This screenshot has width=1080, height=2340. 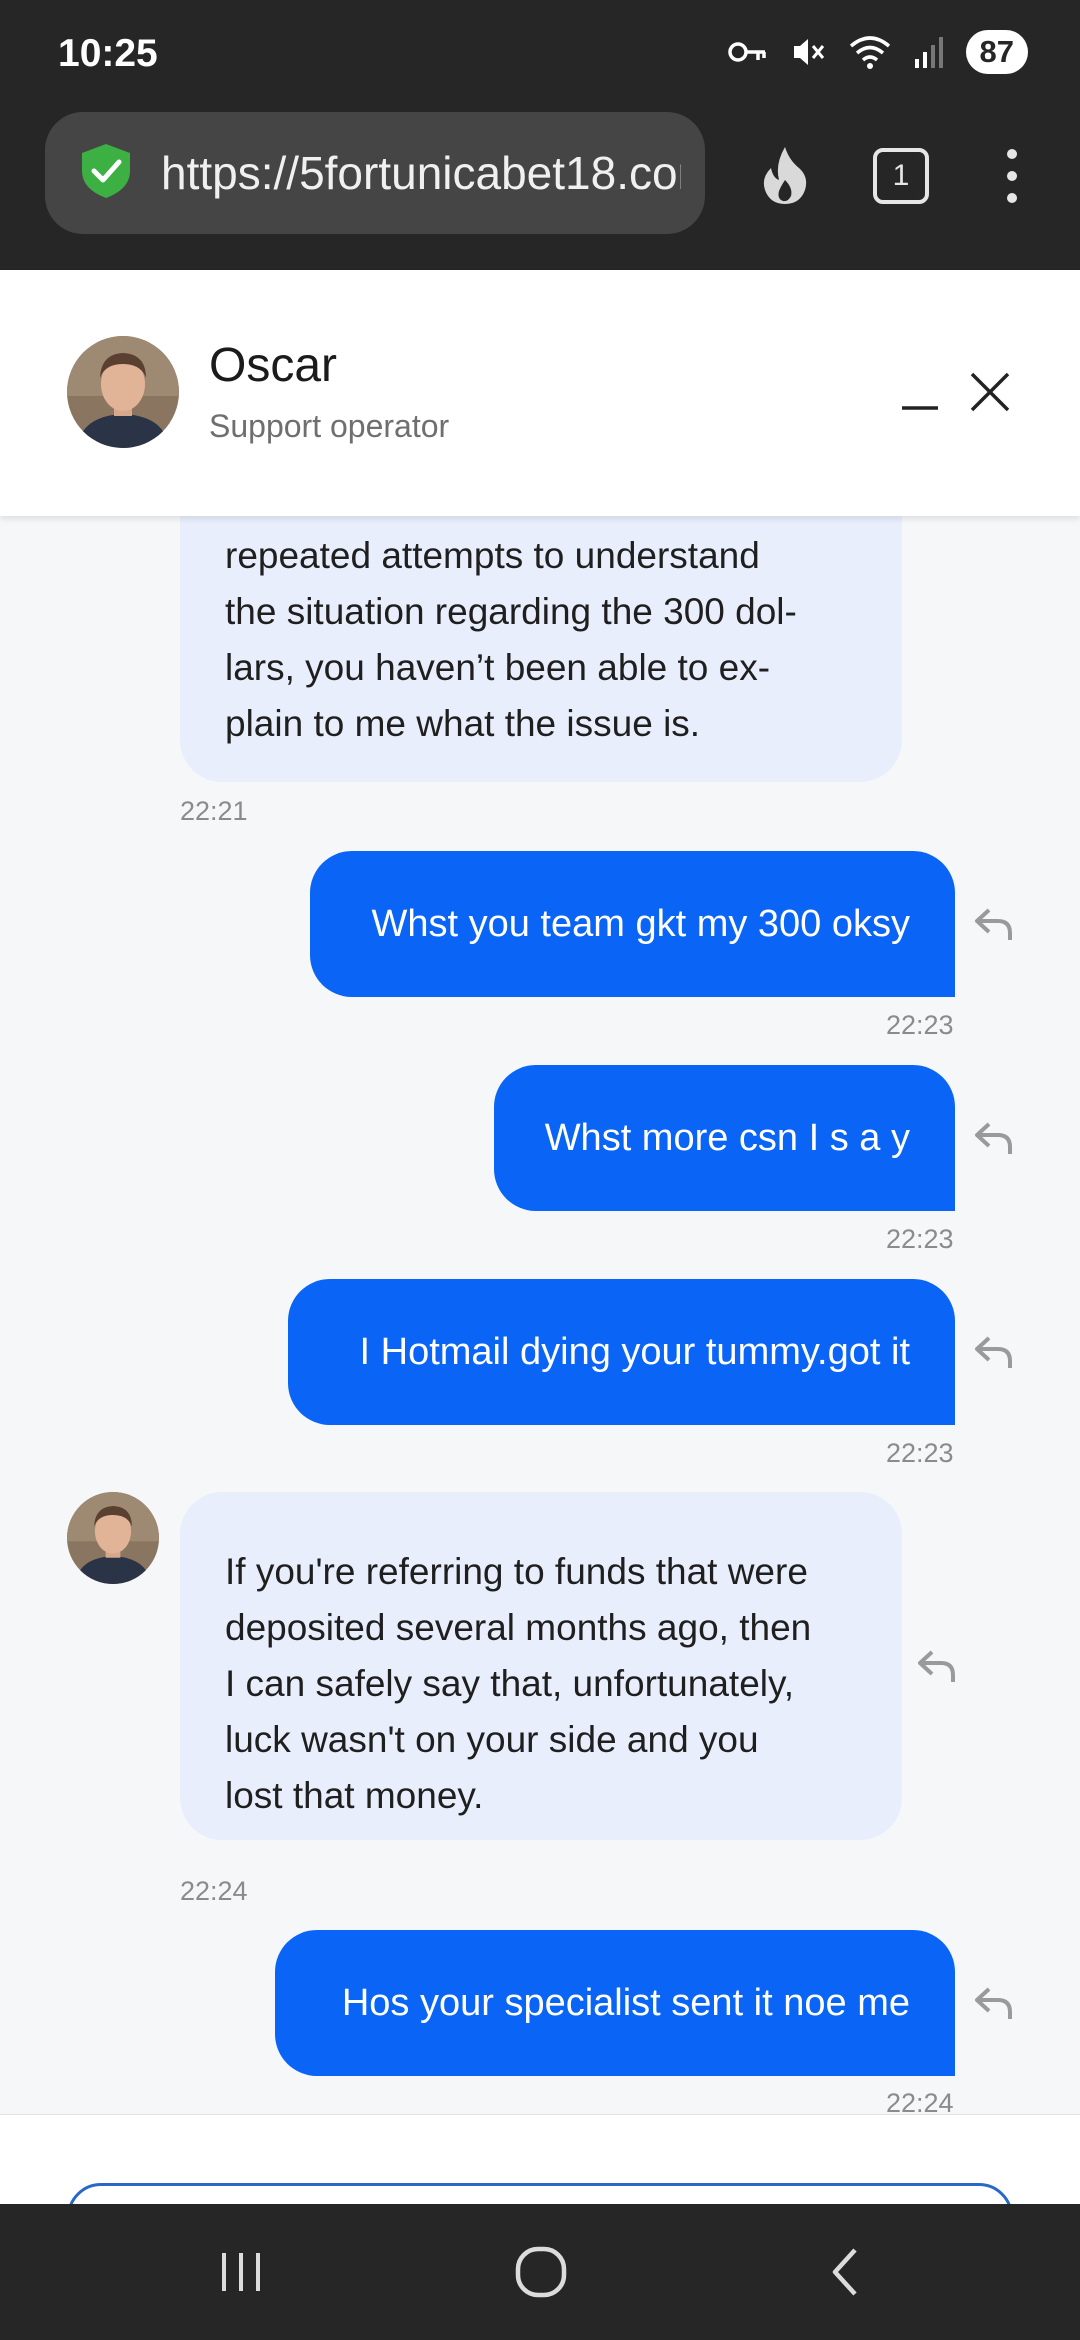 I want to click on tab-count: 1, so click(x=901, y=175).